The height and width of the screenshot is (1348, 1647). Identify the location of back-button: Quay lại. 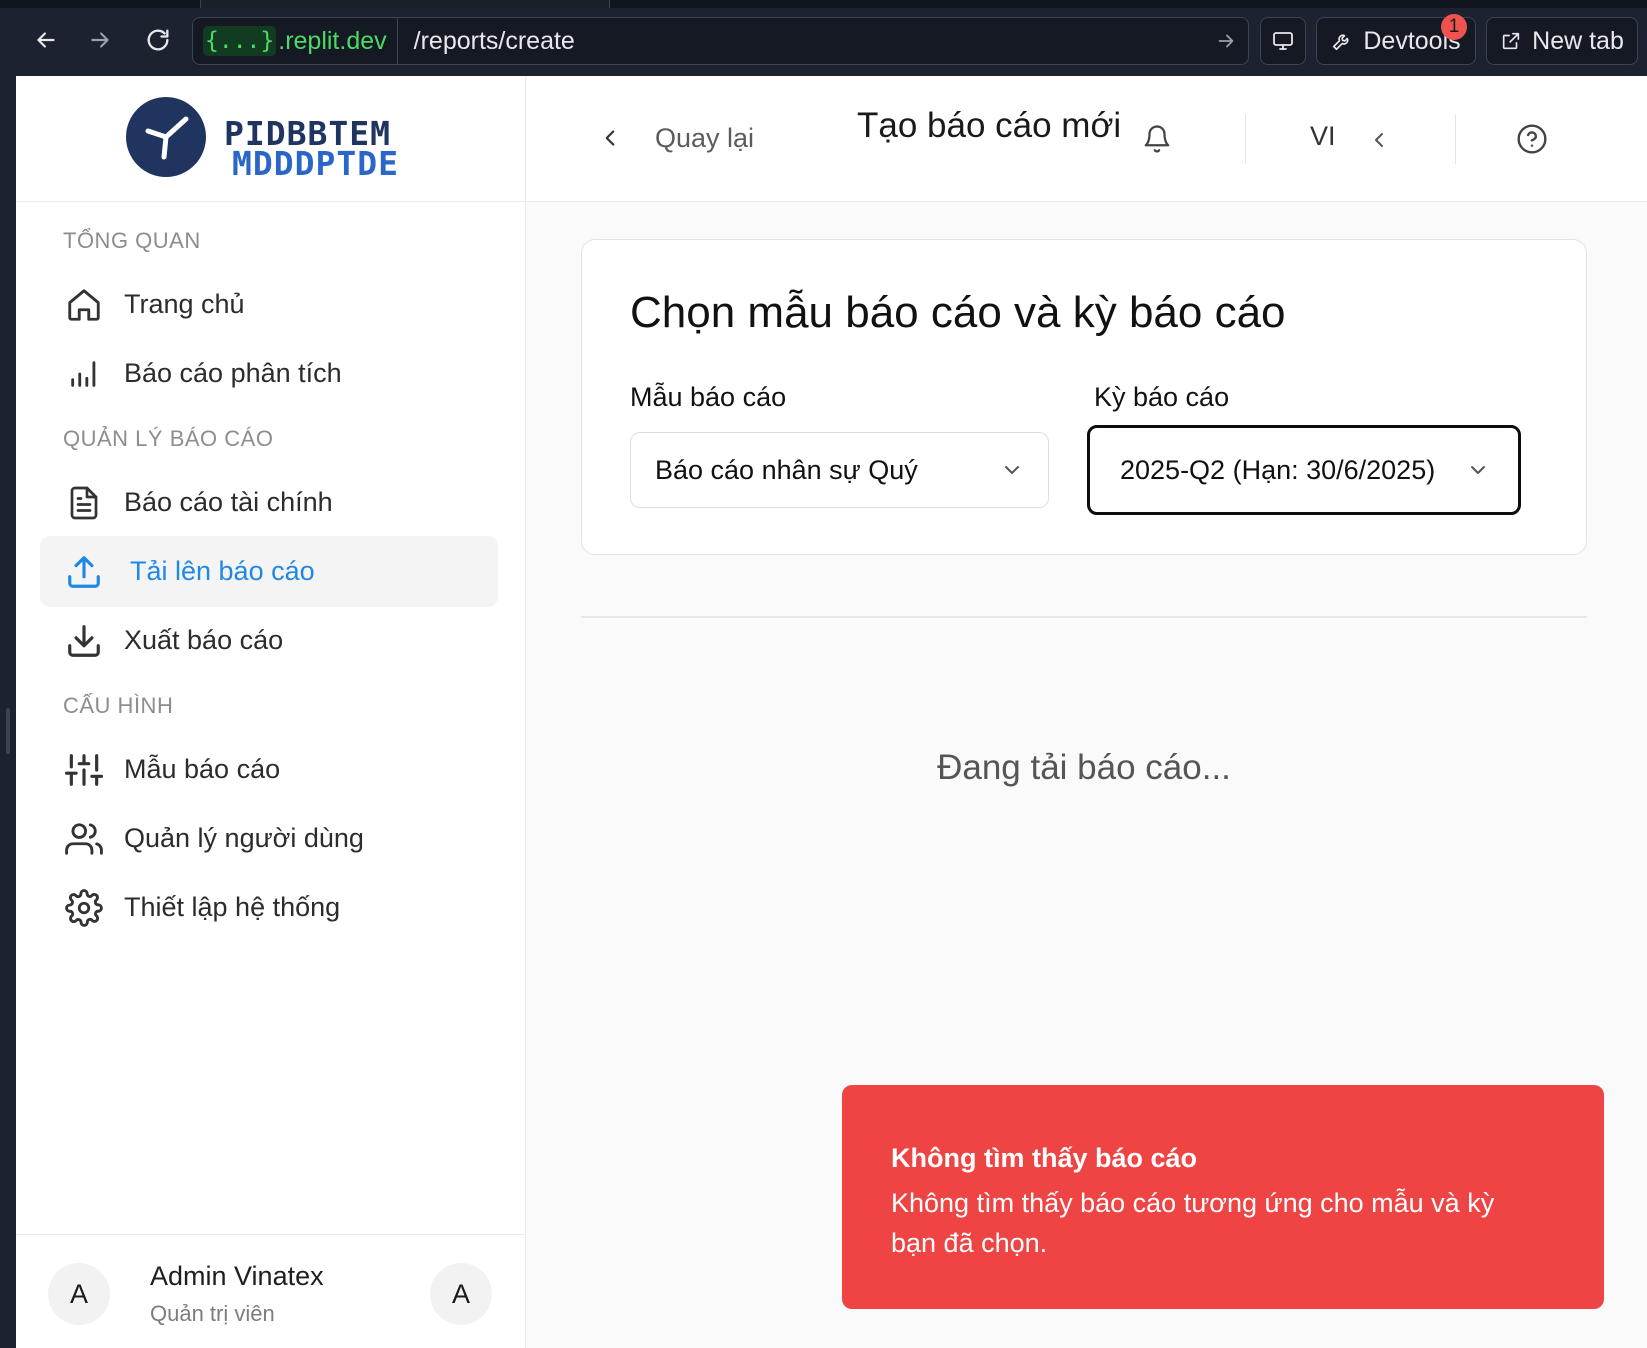
(675, 138).